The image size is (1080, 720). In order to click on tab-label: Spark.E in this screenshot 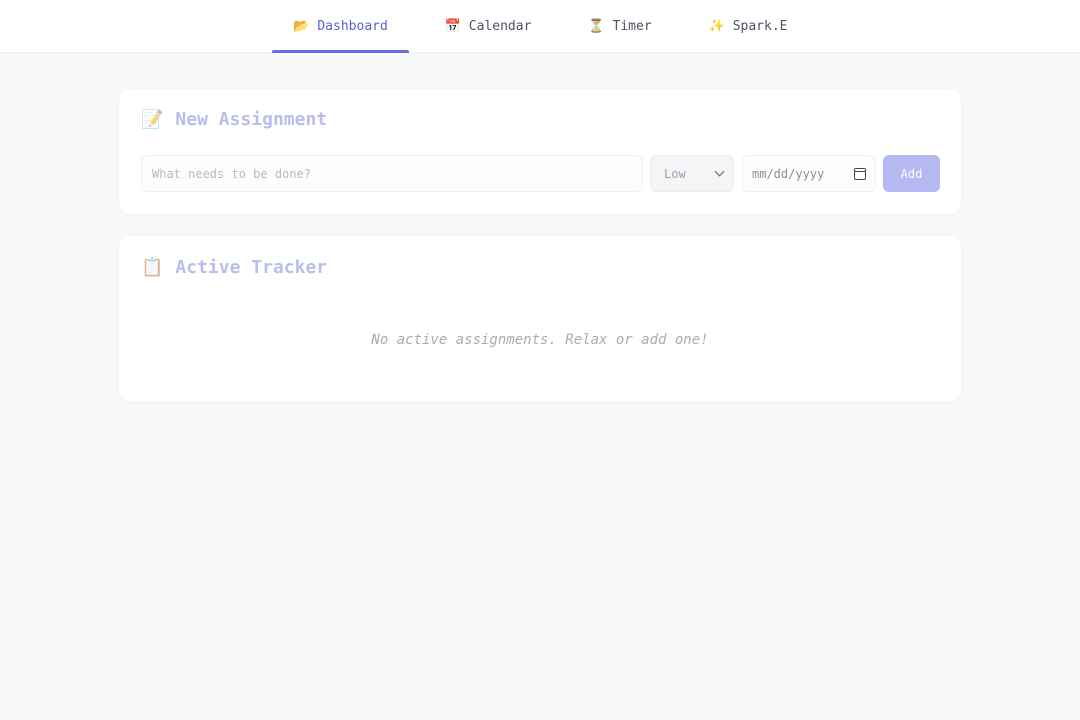, I will do `click(760, 26)`.